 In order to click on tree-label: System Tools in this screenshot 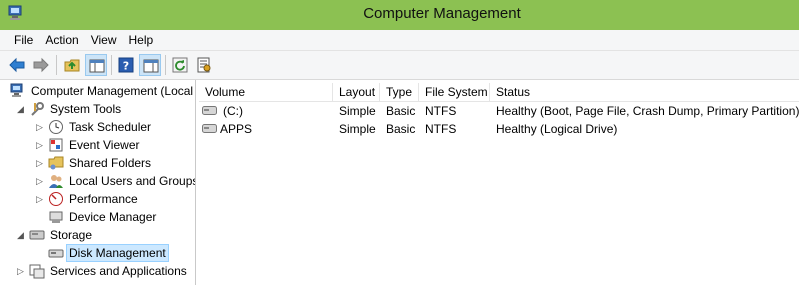, I will do `click(86, 109)`.